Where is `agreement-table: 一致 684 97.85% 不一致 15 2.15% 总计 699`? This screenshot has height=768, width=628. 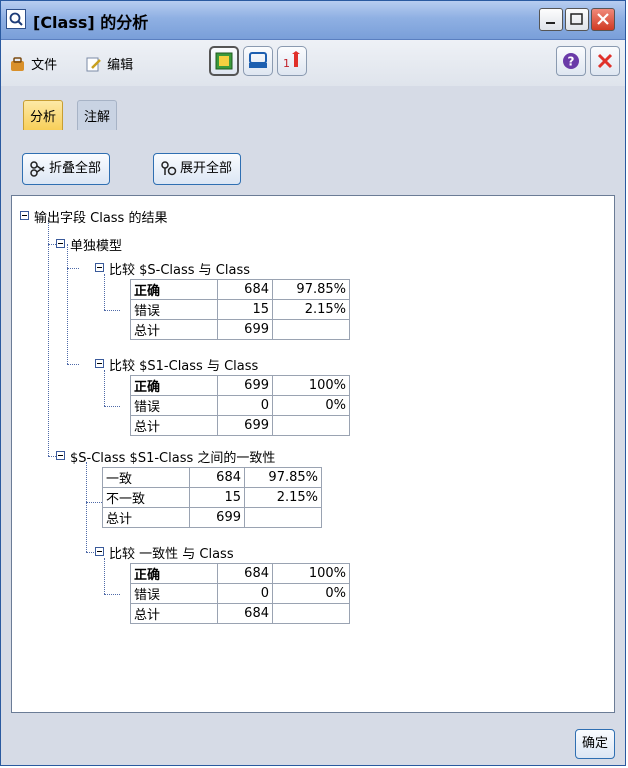
agreement-table: 一致 684 97.85% 不一致 15 2.15% 总计 699 is located at coordinates (212, 497).